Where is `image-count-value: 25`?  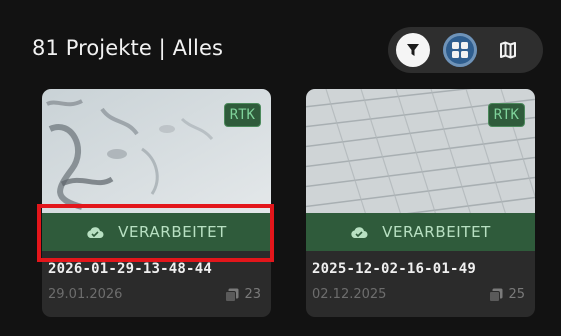 image-count-value: 25 is located at coordinates (516, 294).